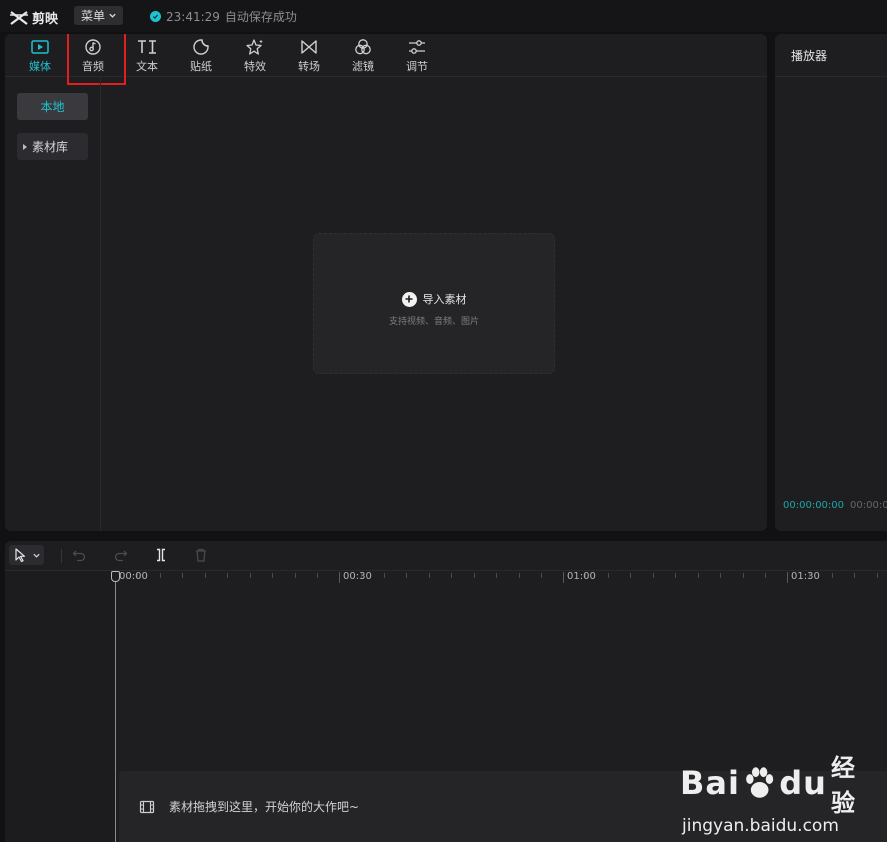 The image size is (887, 842). Describe the element at coordinates (831, 55) in the screenshot. I see `player-header: 播放器` at that location.